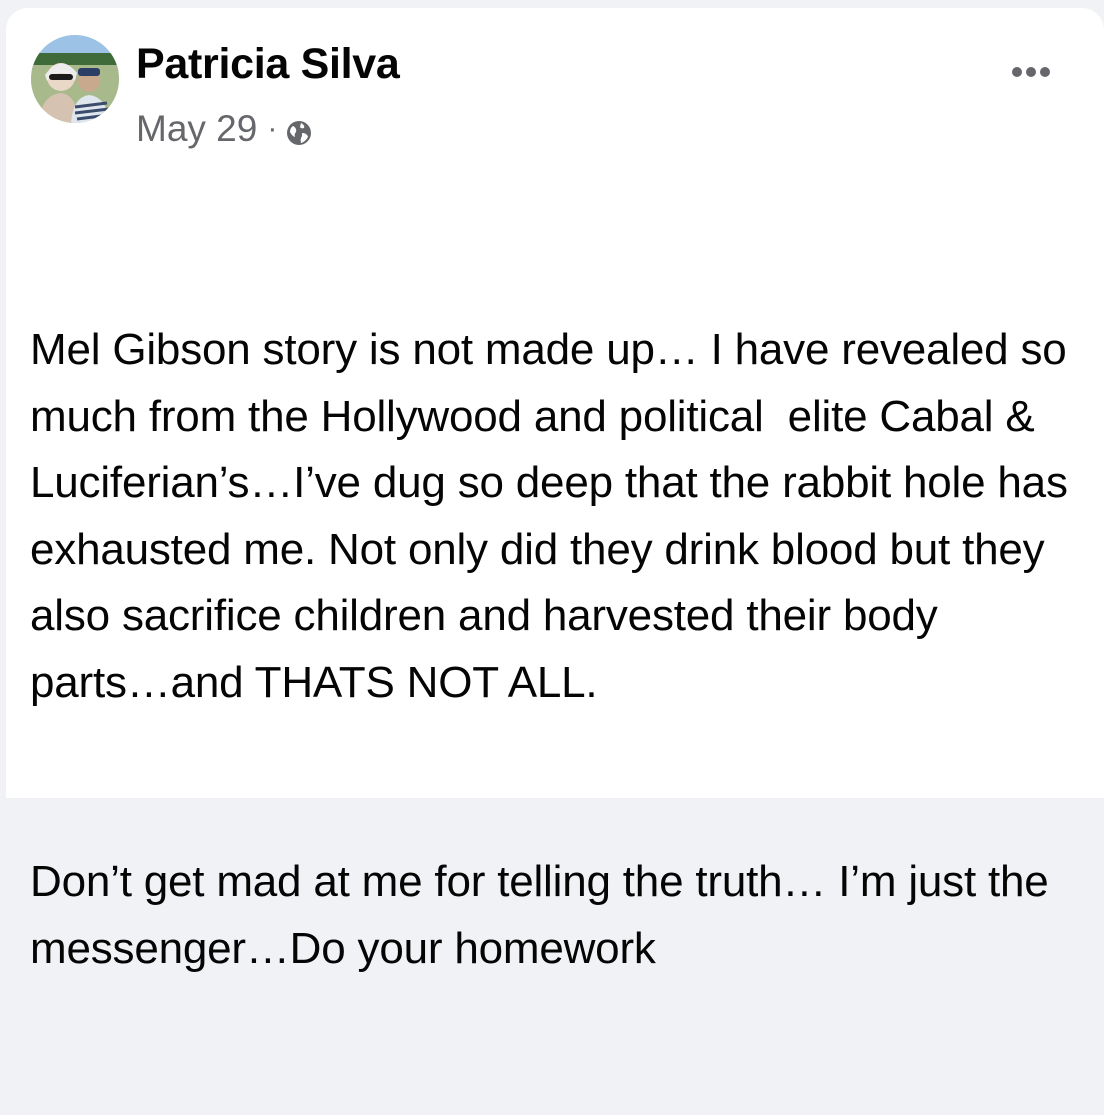  What do you see at coordinates (268, 64) in the screenshot?
I see `author-name: Patricia Silva` at bounding box center [268, 64].